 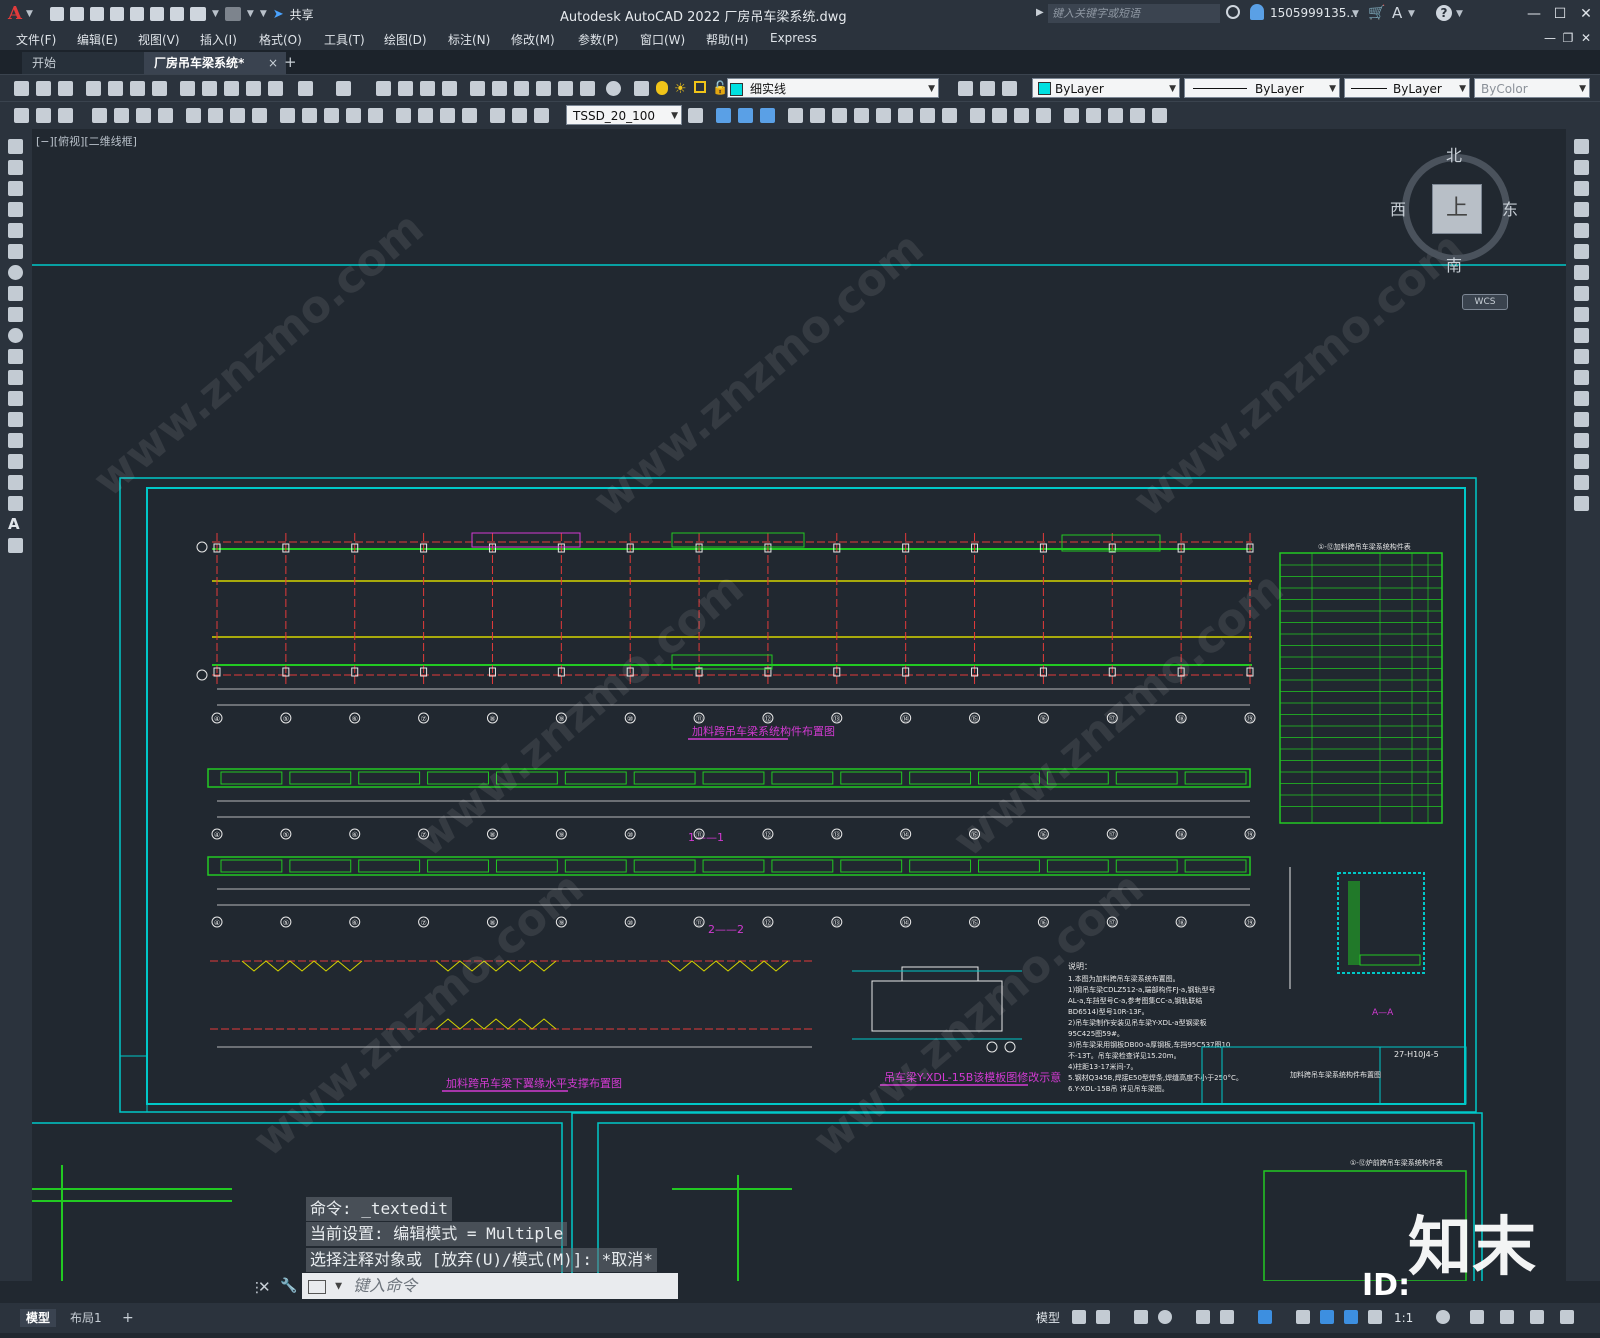 I want to click on cart-icon: 🛒, so click(x=1376, y=13).